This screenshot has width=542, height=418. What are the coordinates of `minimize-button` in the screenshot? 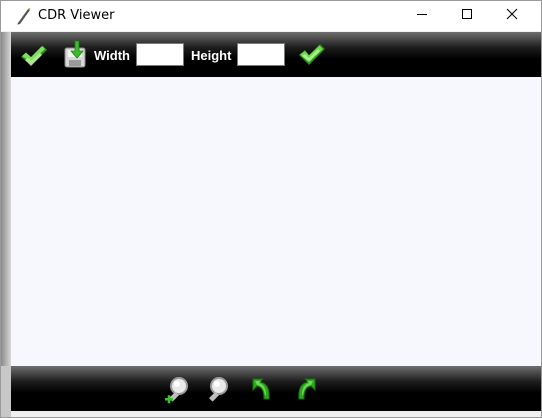 It's located at (422, 16).